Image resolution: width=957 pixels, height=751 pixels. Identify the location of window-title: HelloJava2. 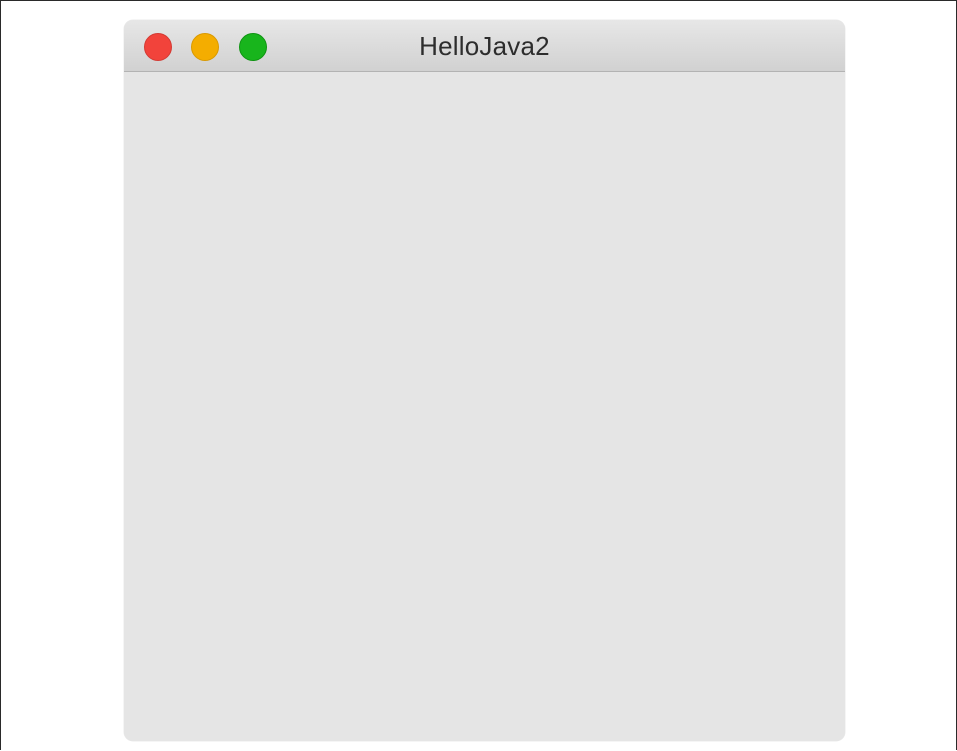
(484, 46).